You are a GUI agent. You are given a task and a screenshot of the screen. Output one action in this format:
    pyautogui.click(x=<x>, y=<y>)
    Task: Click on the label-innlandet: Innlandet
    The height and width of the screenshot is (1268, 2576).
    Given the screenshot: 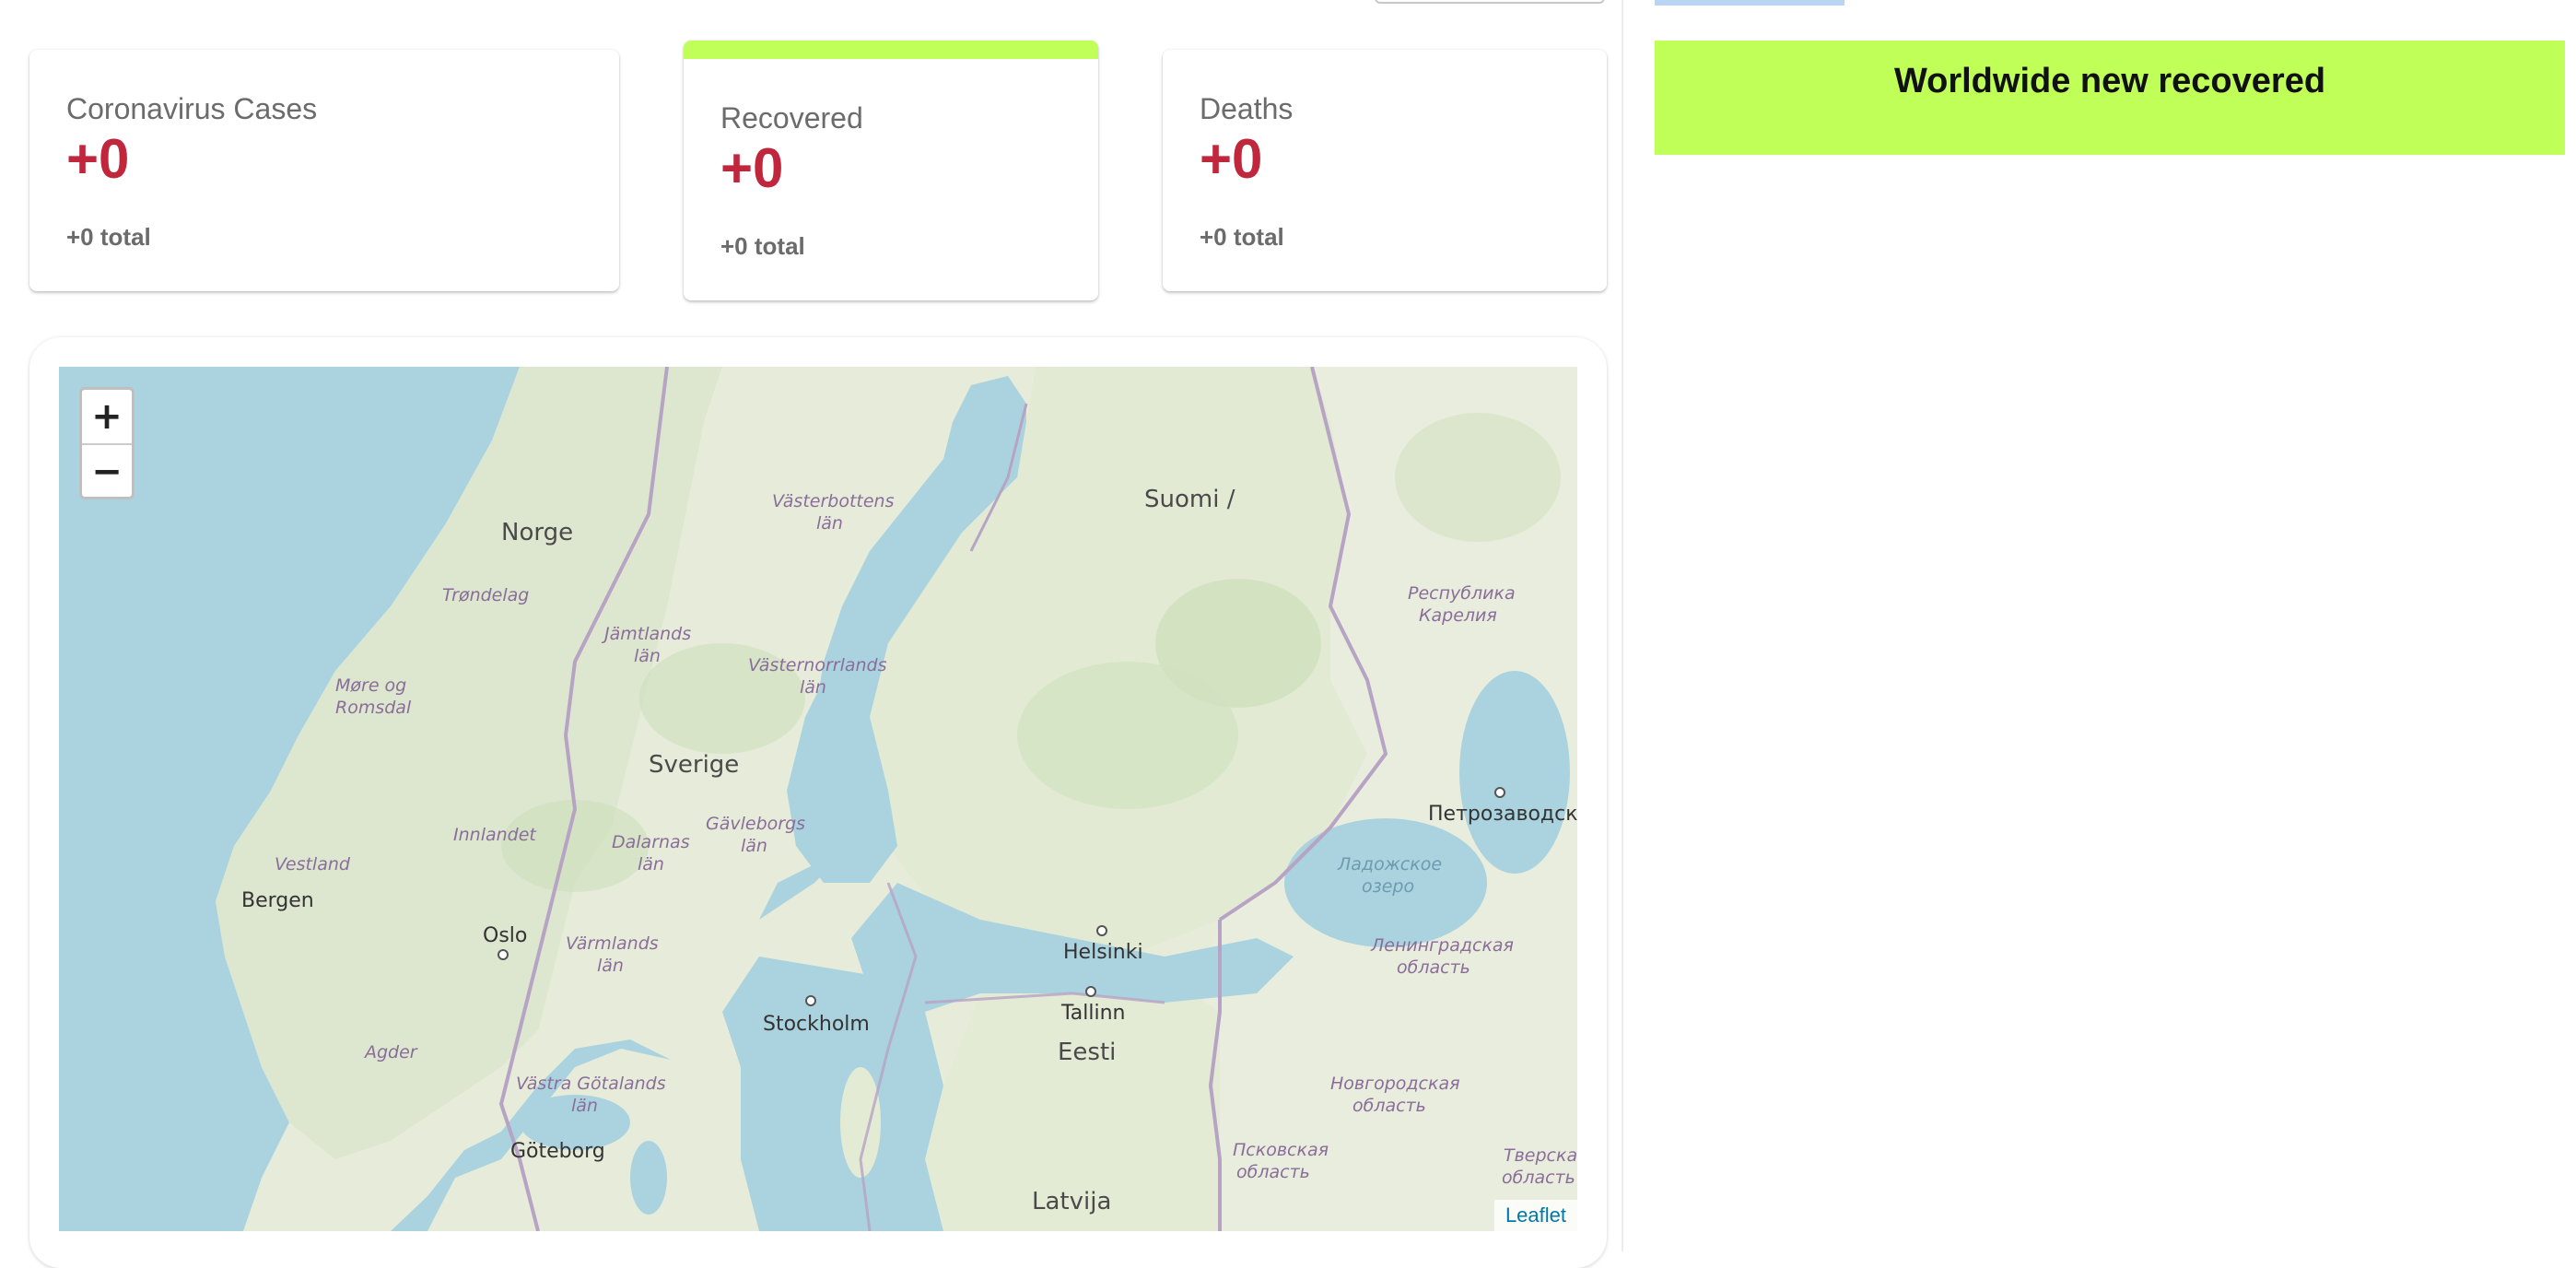 What is the action you would take?
    pyautogui.click(x=495, y=835)
    